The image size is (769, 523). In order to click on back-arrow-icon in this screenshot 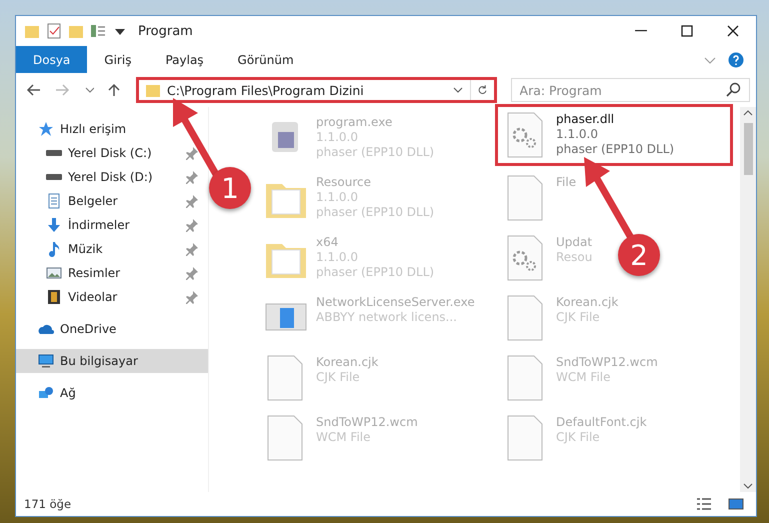, I will do `click(34, 90)`.